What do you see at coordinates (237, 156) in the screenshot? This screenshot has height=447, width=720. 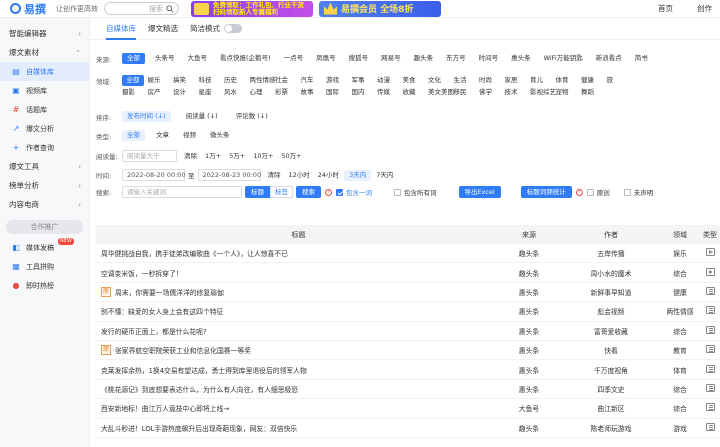 I see `reads-option: 5万+` at bounding box center [237, 156].